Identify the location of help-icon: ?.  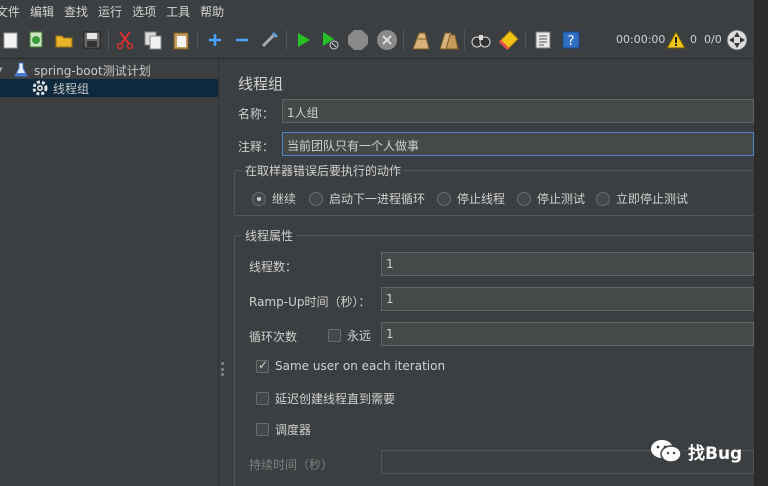
(571, 40).